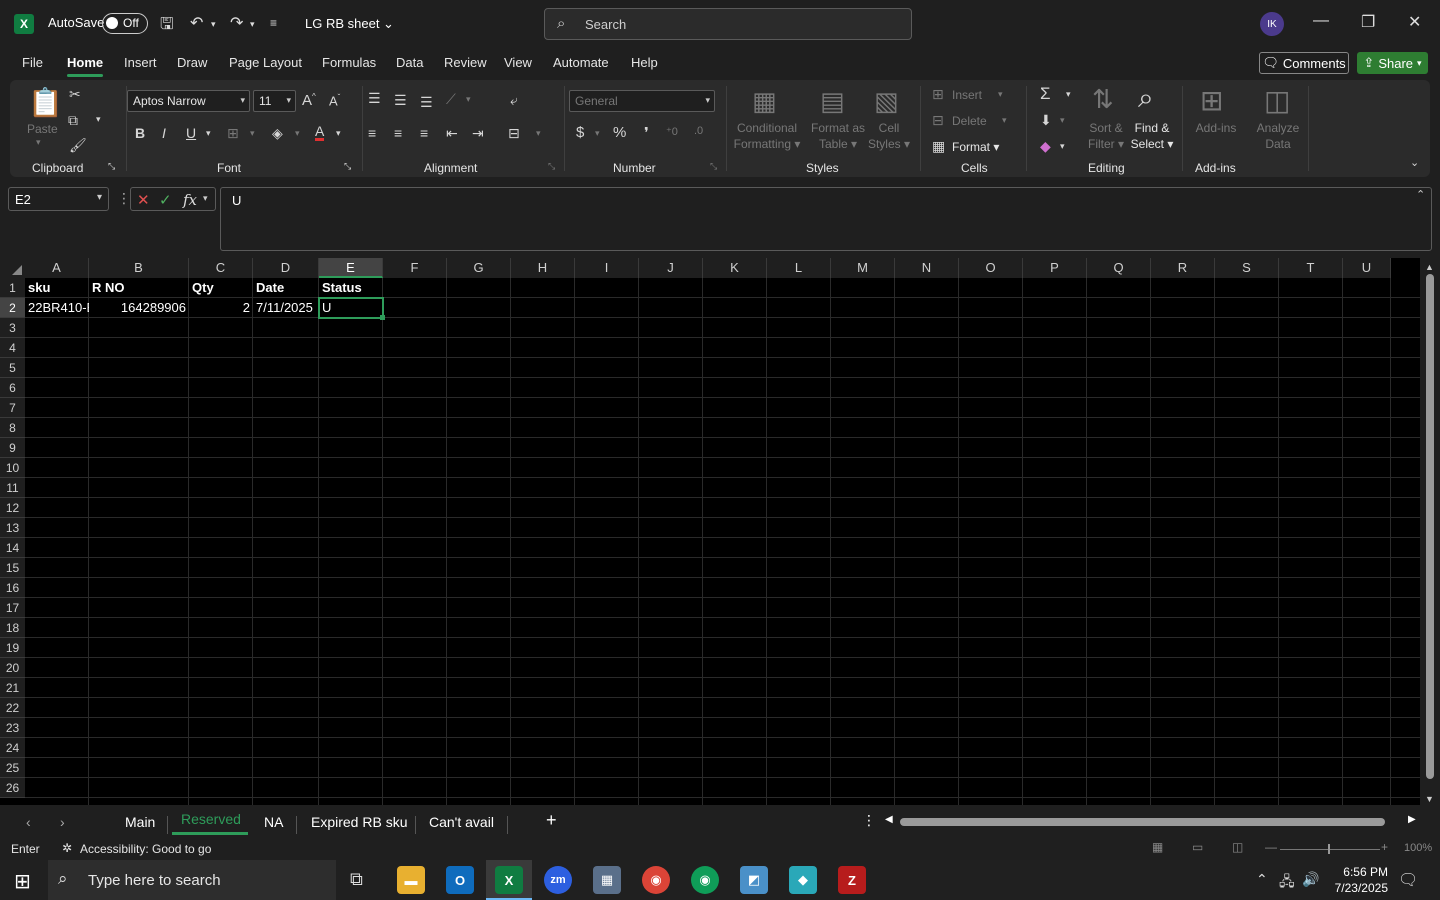 The width and height of the screenshot is (1440, 900). I want to click on table-cell: sku, so click(57, 288).